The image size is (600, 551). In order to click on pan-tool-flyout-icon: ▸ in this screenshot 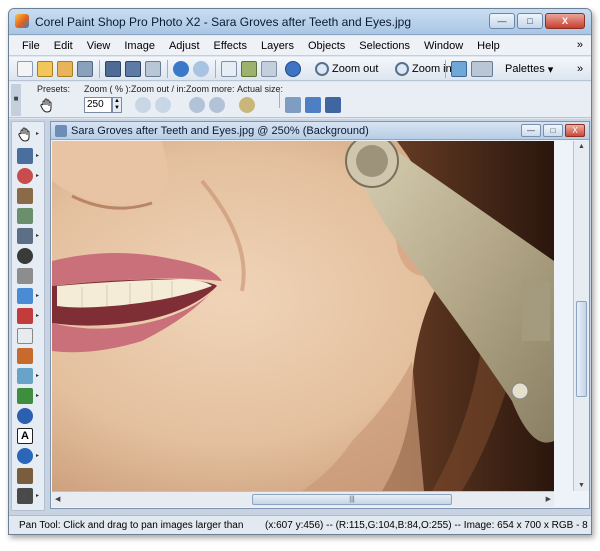, I will do `click(39, 134)`.